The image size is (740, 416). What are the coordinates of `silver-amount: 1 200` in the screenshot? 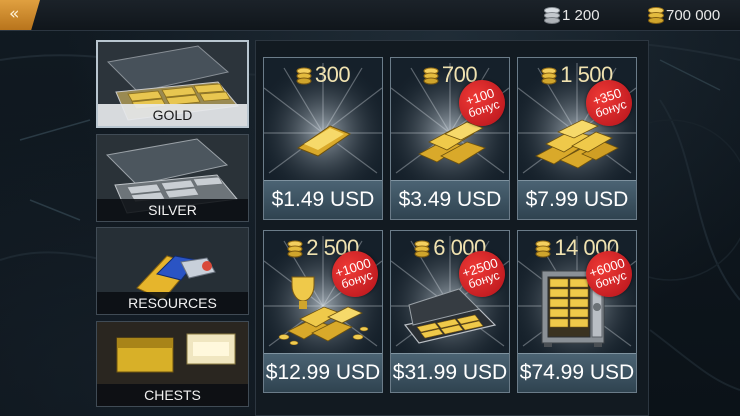 It's located at (581, 15).